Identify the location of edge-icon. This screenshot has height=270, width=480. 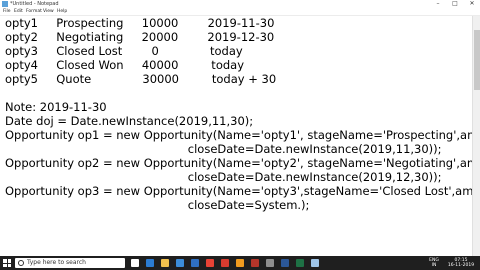
(150, 263).